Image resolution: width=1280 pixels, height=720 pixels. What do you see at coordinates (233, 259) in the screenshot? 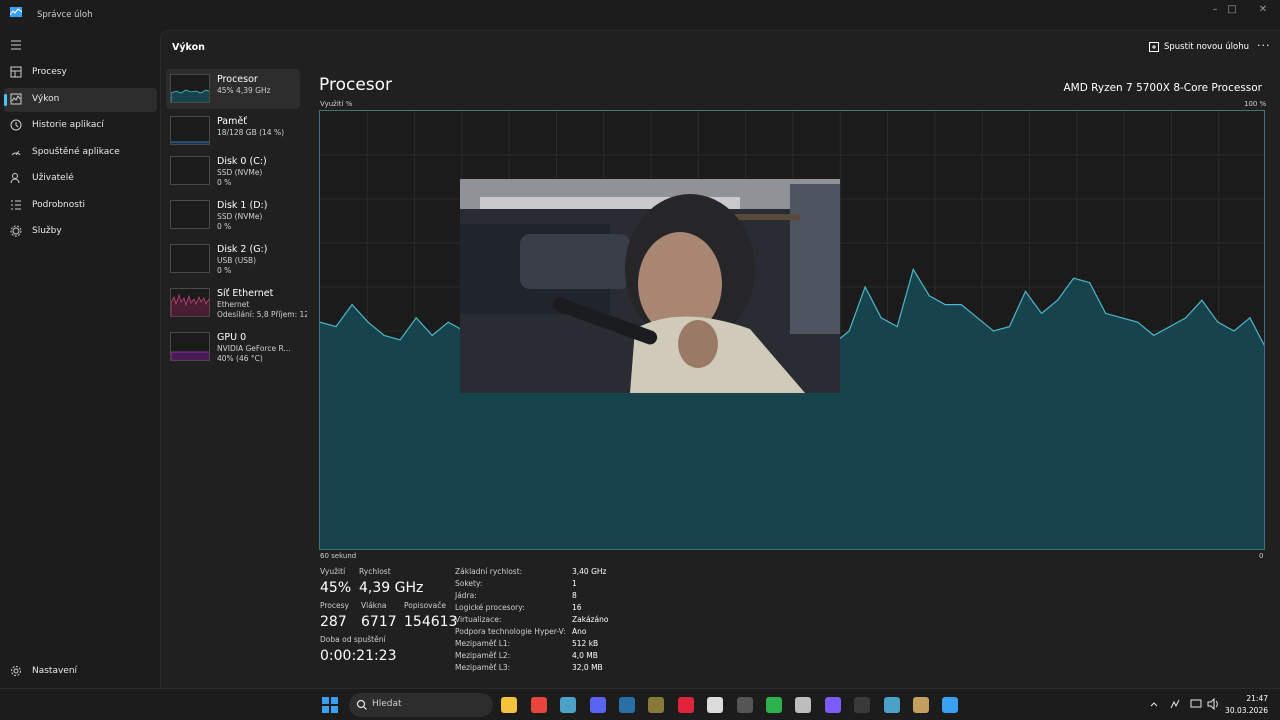
I see `device-disk-2: Disk 2 (G:) USB (USB) 0 %` at bounding box center [233, 259].